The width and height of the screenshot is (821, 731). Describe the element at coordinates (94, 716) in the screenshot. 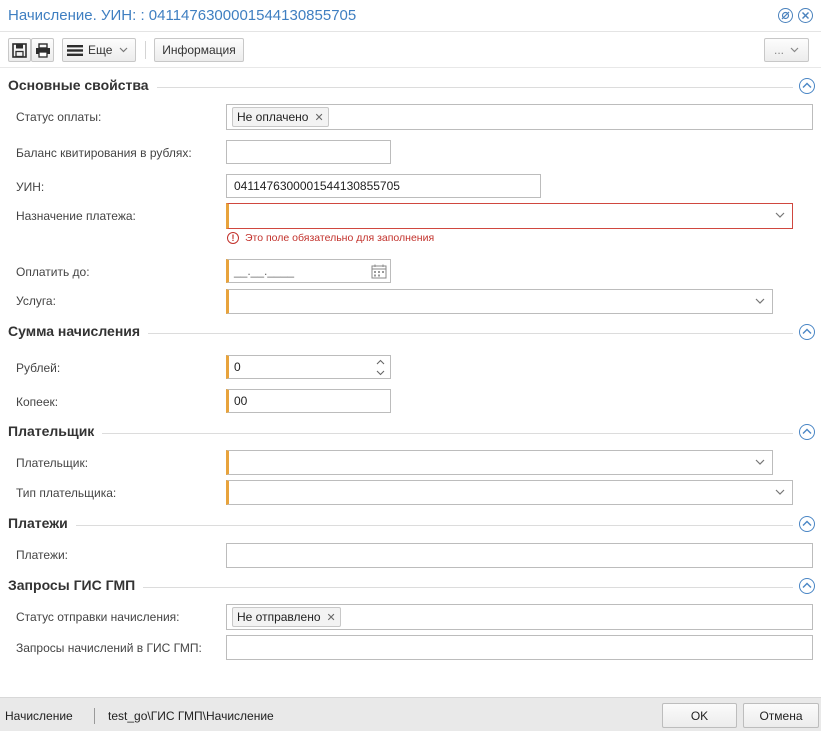

I see `status-divider` at that location.